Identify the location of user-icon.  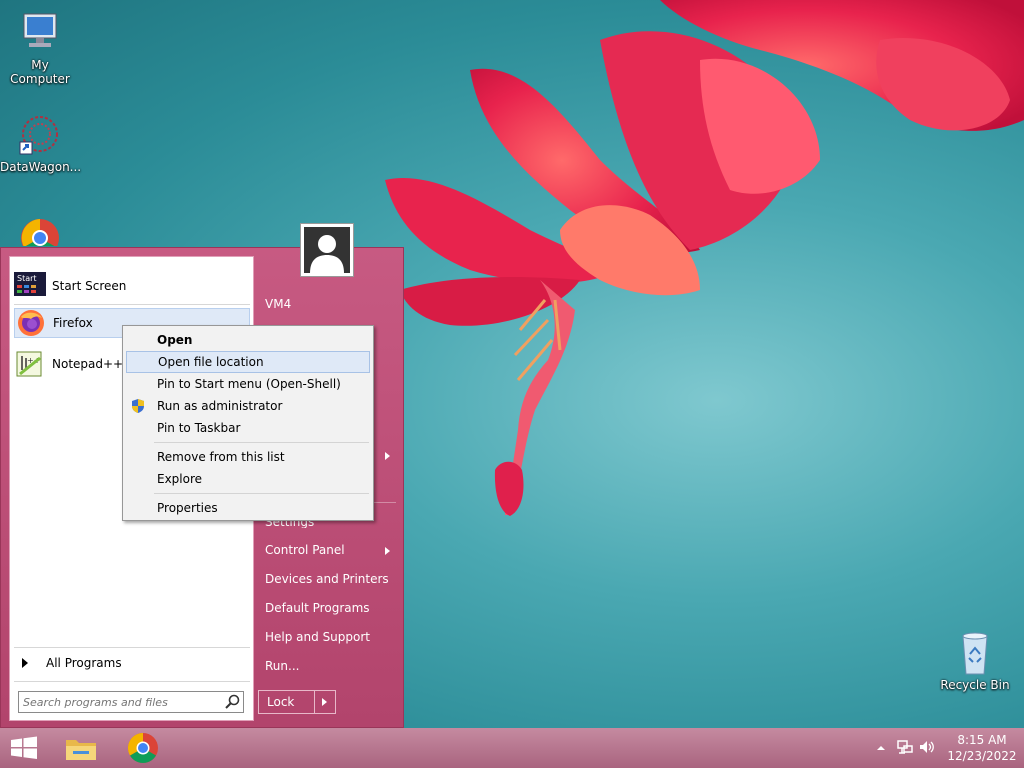
(327, 250).